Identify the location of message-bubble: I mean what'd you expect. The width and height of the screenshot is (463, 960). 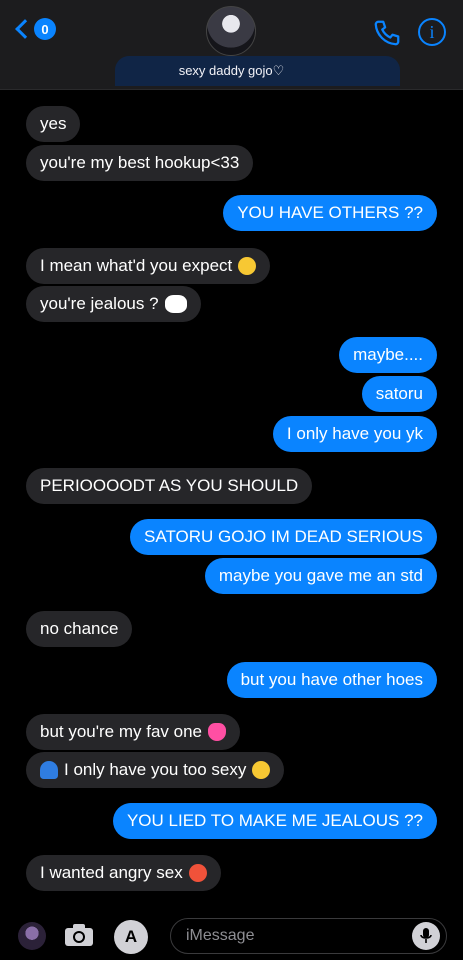
(148, 266).